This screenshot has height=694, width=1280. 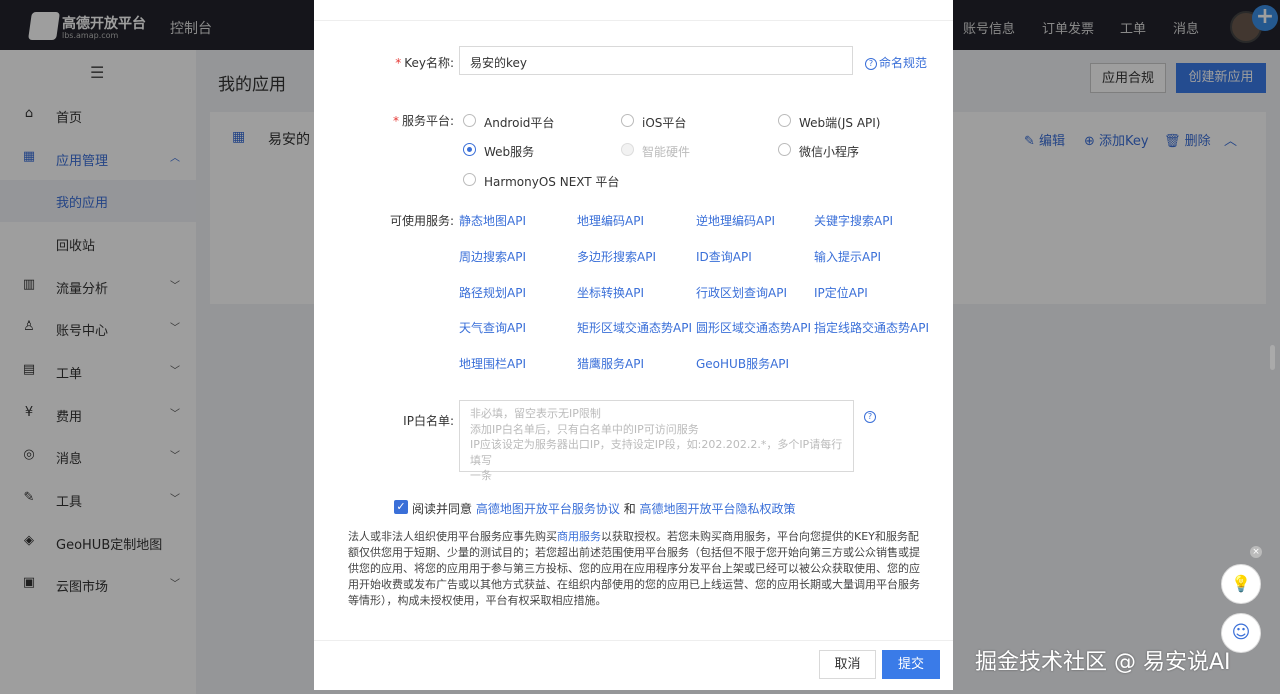 I want to click on service-link: 矩形区域交通态势API, so click(x=634, y=327).